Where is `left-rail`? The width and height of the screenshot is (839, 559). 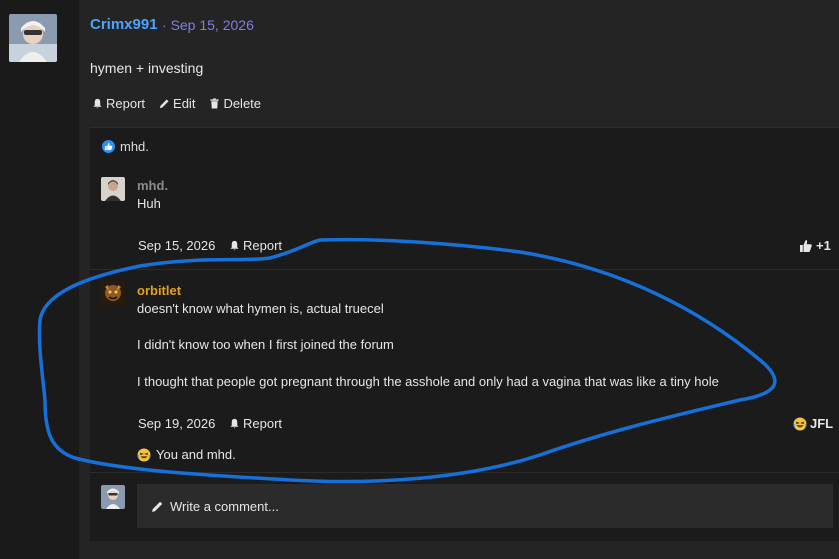 left-rail is located at coordinates (39, 279).